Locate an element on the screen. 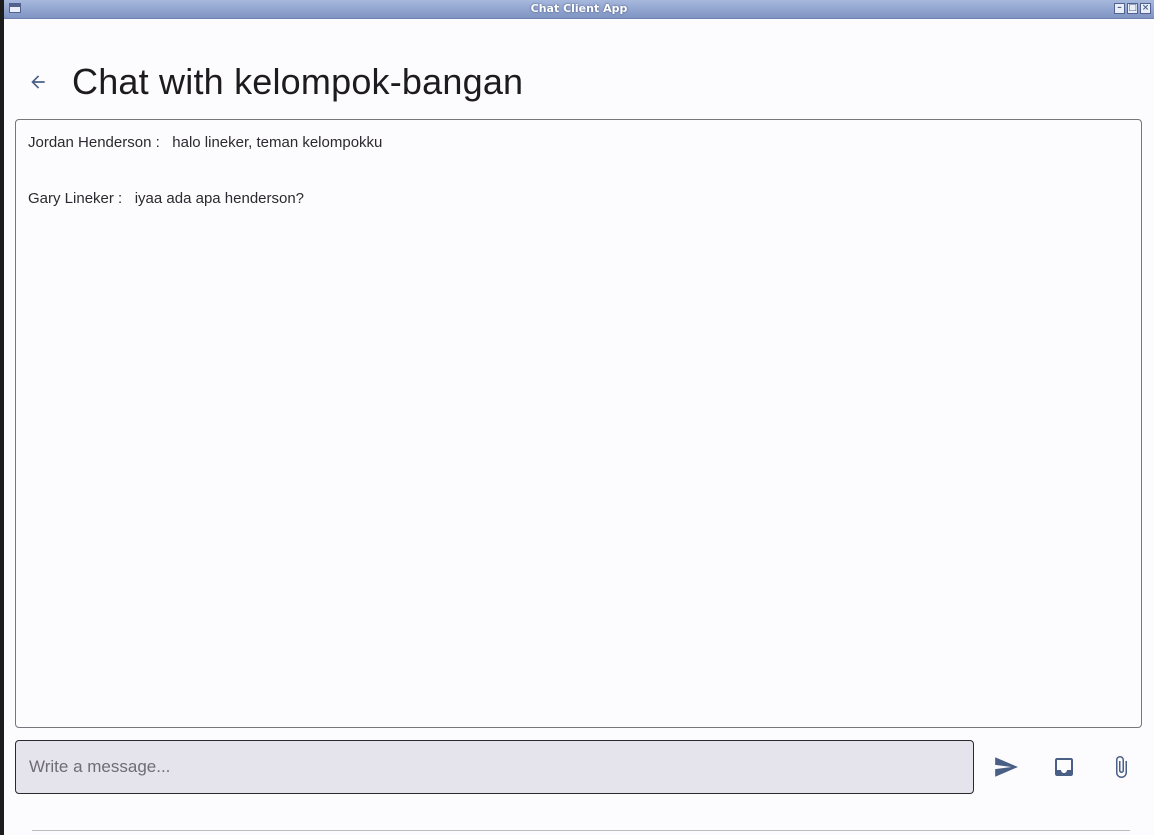 The image size is (1154, 835). window-controls: – □ × is located at coordinates (1132, 8).